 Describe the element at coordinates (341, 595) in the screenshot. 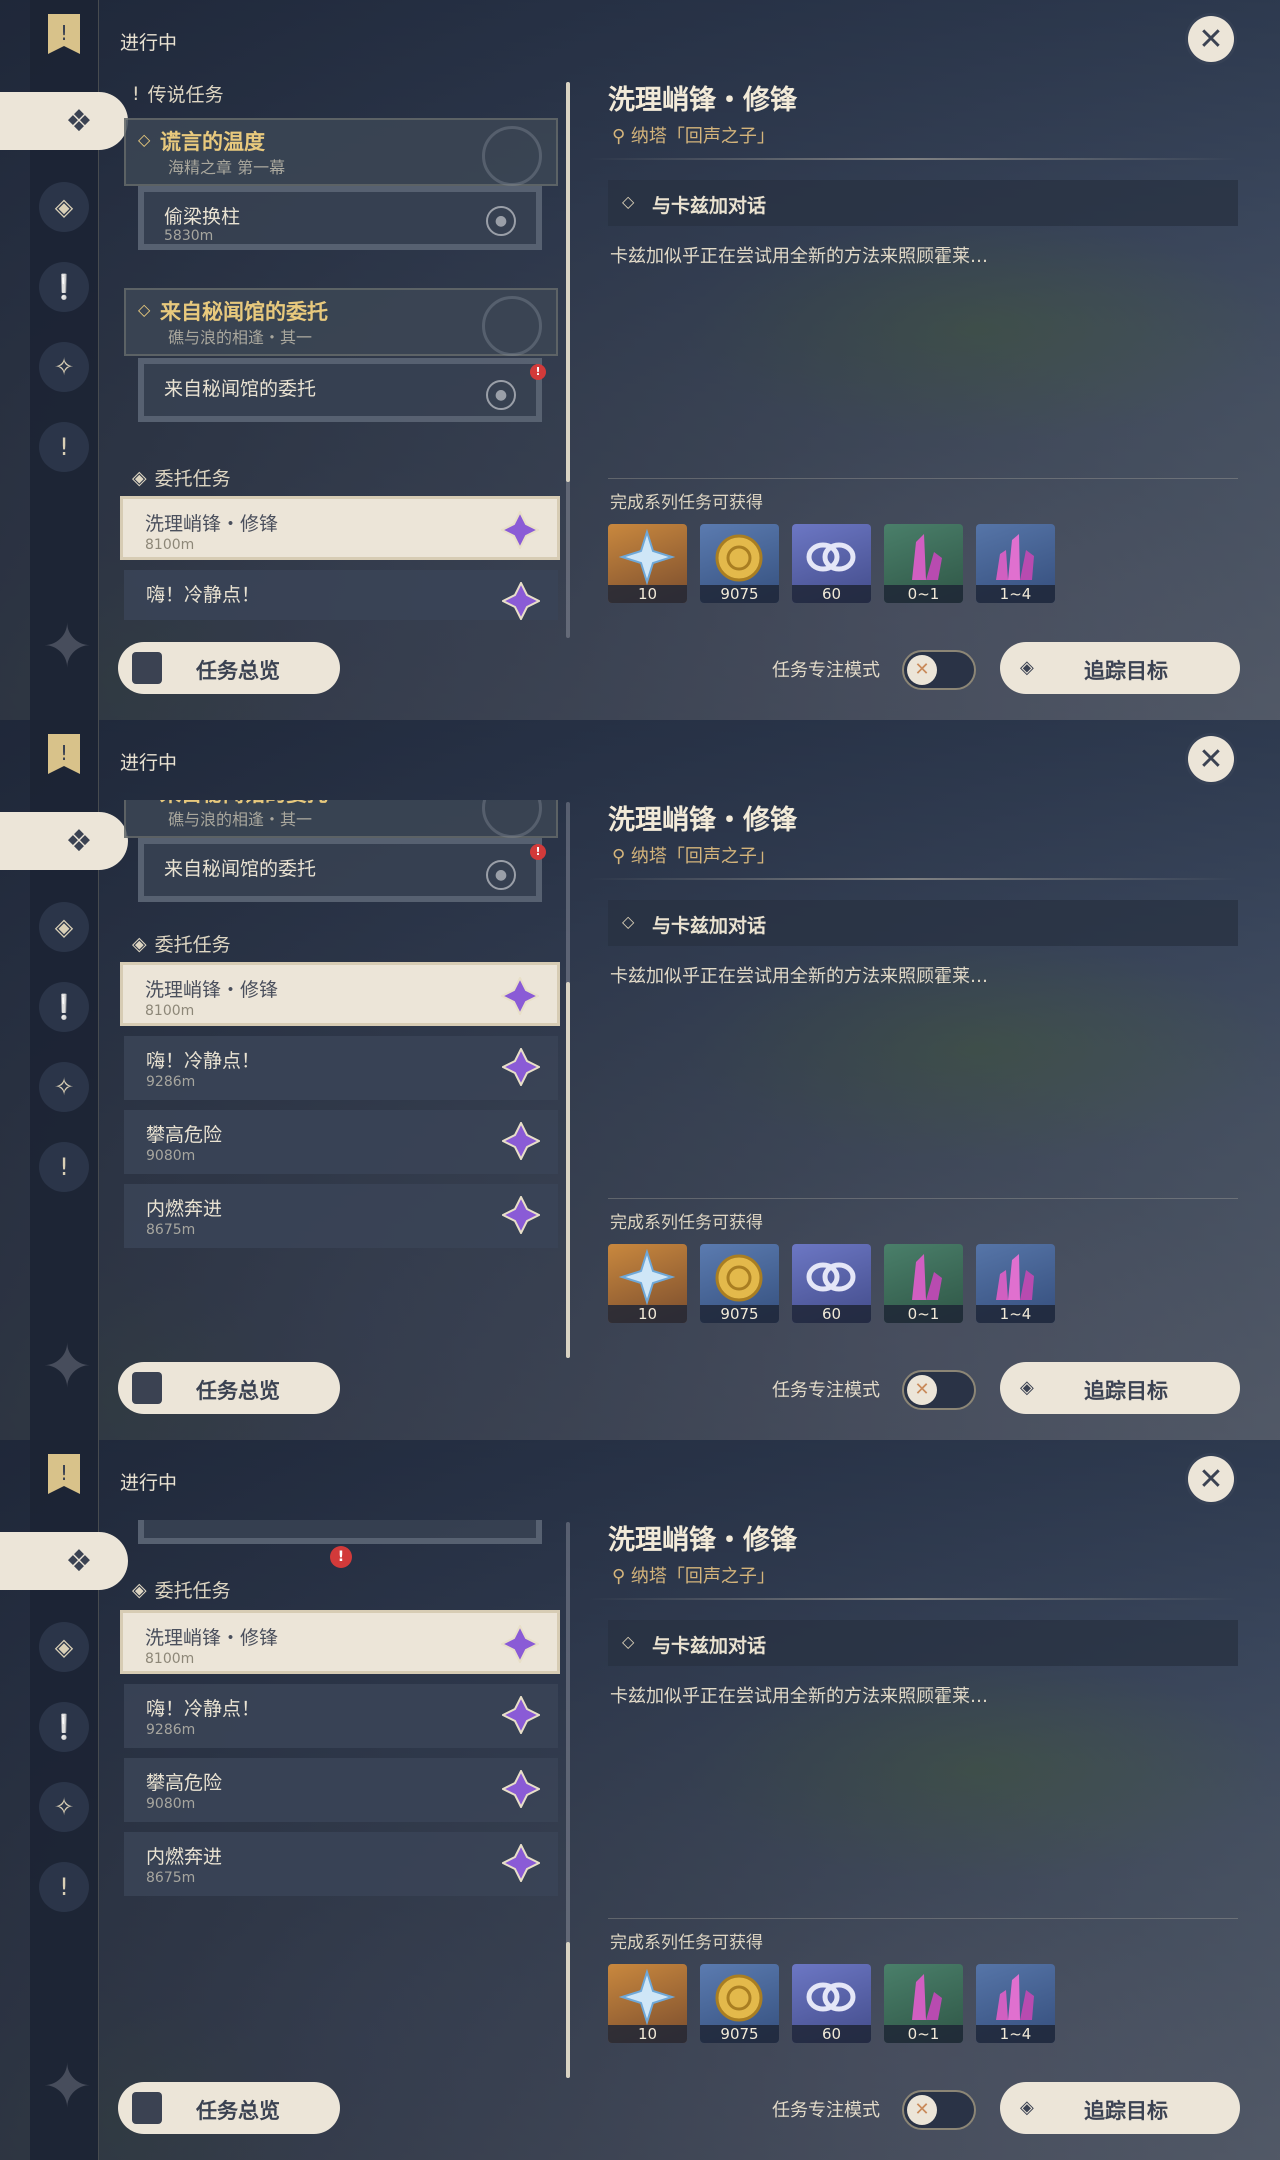

I see `commission-item: 嗨！冷静点！` at that location.